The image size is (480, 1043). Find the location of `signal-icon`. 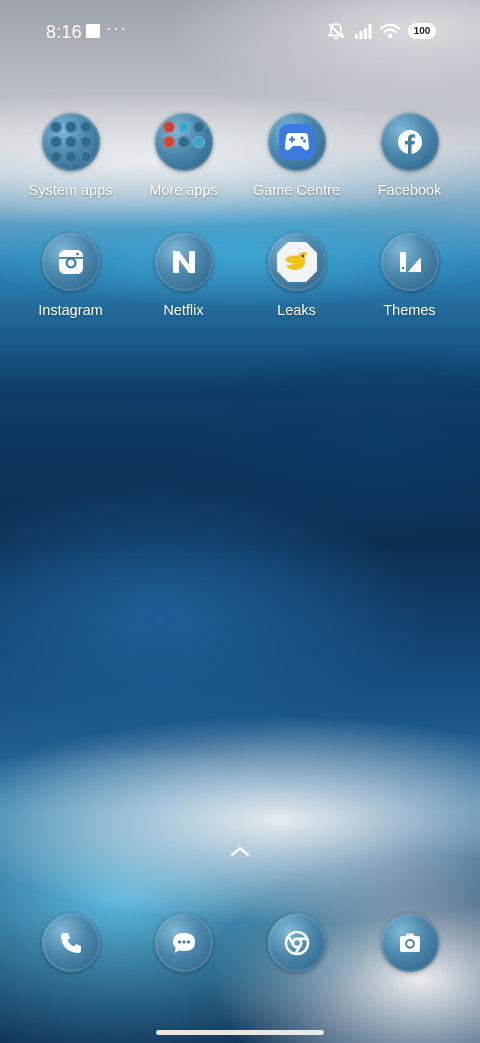

signal-icon is located at coordinates (363, 31).